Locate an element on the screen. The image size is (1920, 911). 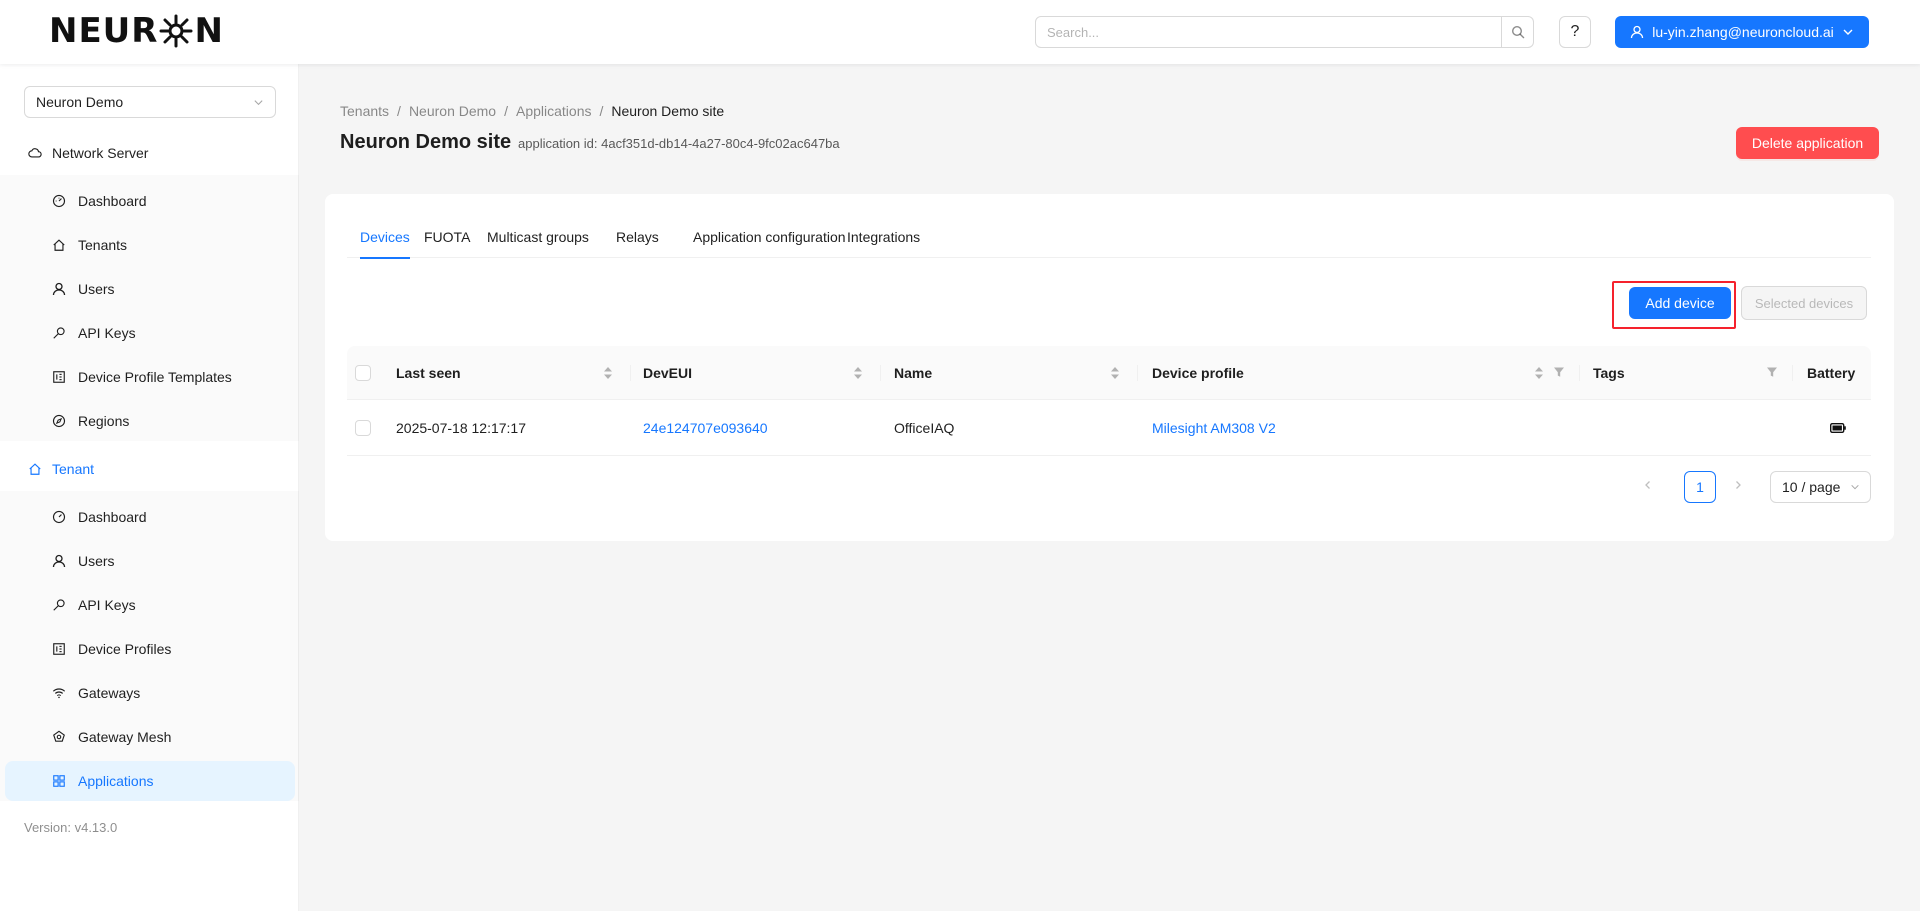
sidebar-item-gateway-mesh: Gateway Mesh is located at coordinates (150, 737).